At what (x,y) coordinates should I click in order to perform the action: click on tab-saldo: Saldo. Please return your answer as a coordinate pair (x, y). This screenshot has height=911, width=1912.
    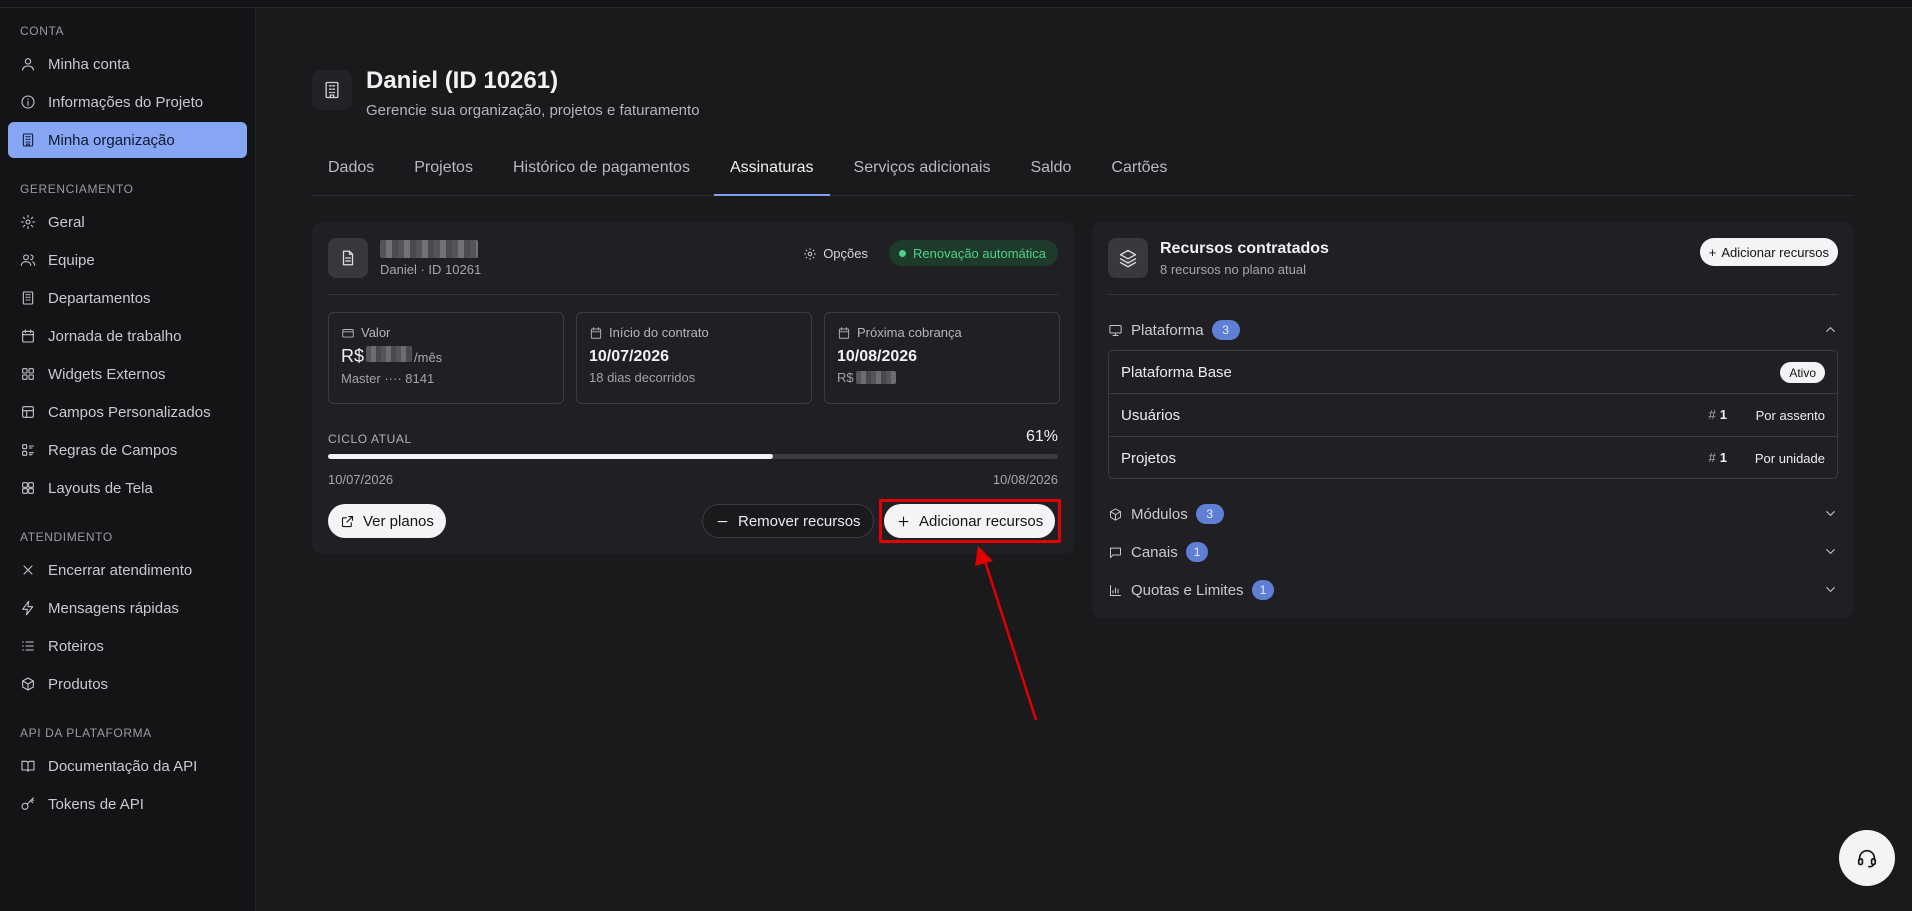
    Looking at the image, I should click on (1050, 175).